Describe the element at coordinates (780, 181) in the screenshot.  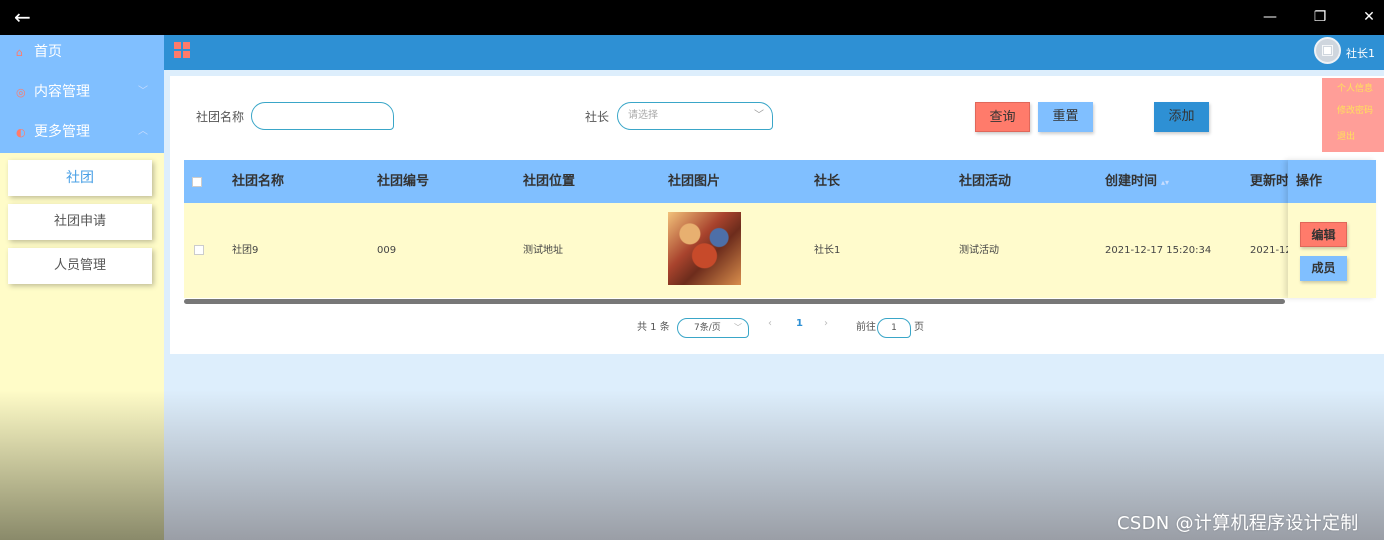
I see `table-header: 社团名称 社团编号 社团位置 社团图片 社长 社团活动 创建时间 ▴▾ 更新时间` at that location.